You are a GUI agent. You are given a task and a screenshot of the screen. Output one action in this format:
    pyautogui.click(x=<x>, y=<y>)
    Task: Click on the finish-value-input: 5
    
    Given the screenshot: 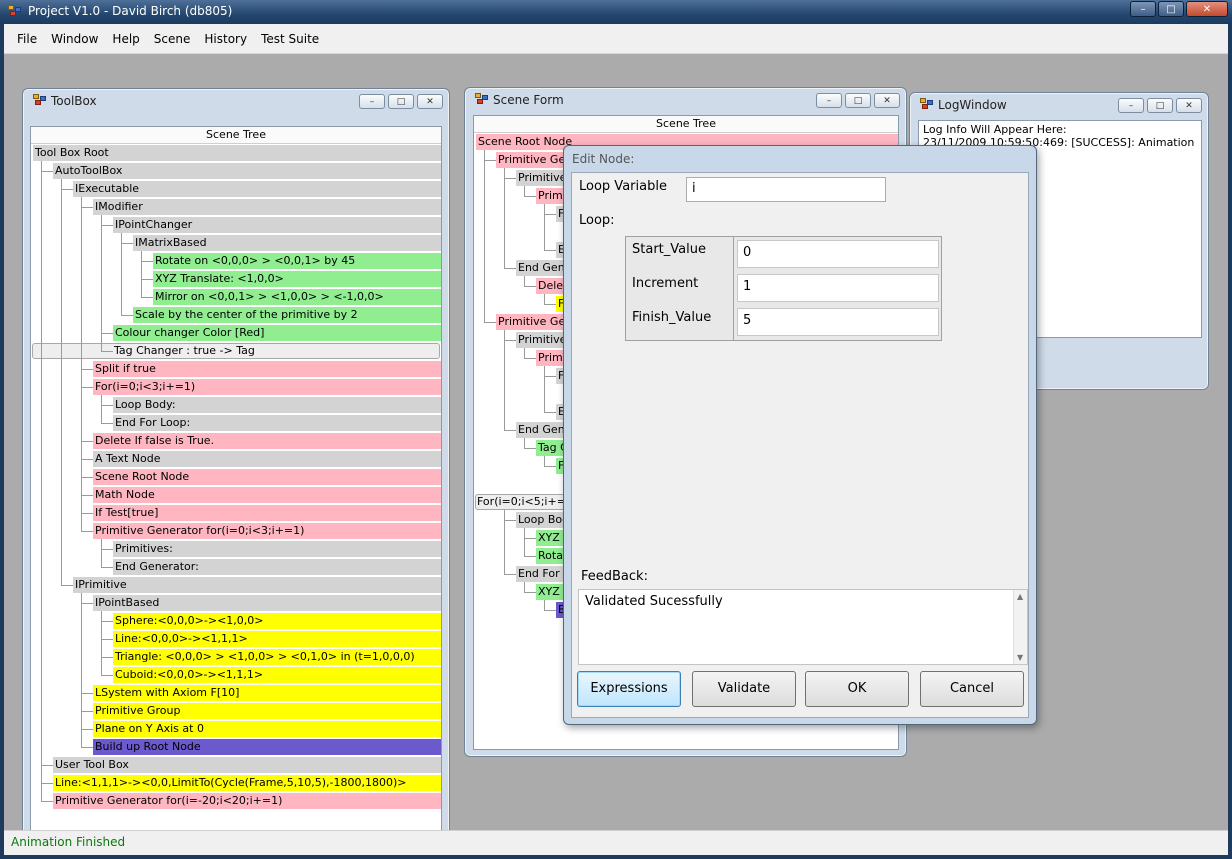 What is the action you would take?
    pyautogui.click(x=838, y=322)
    